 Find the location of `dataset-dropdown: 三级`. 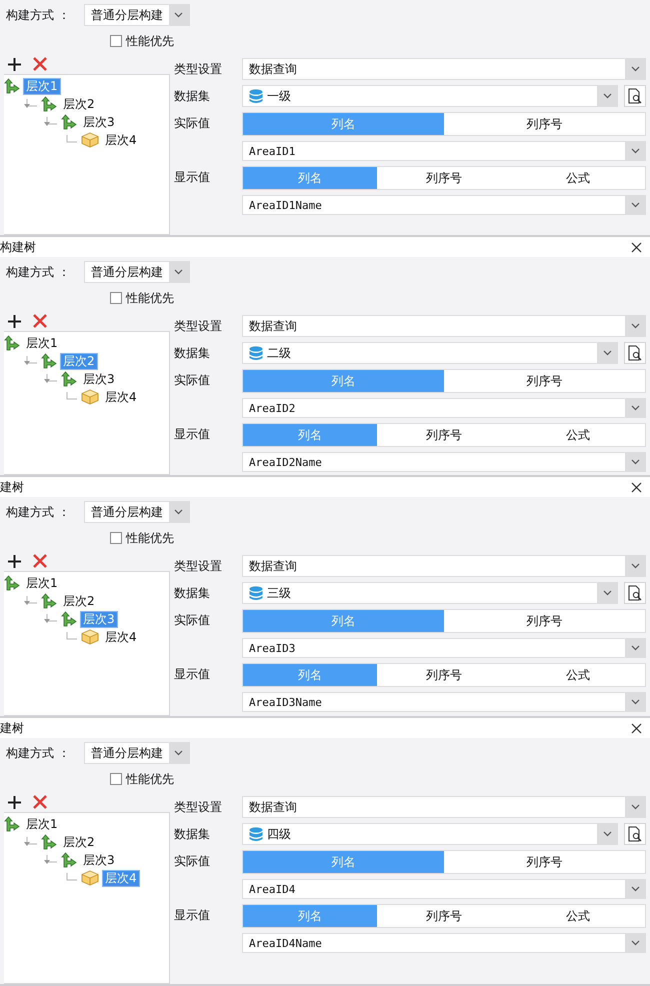

dataset-dropdown: 三级 is located at coordinates (430, 593).